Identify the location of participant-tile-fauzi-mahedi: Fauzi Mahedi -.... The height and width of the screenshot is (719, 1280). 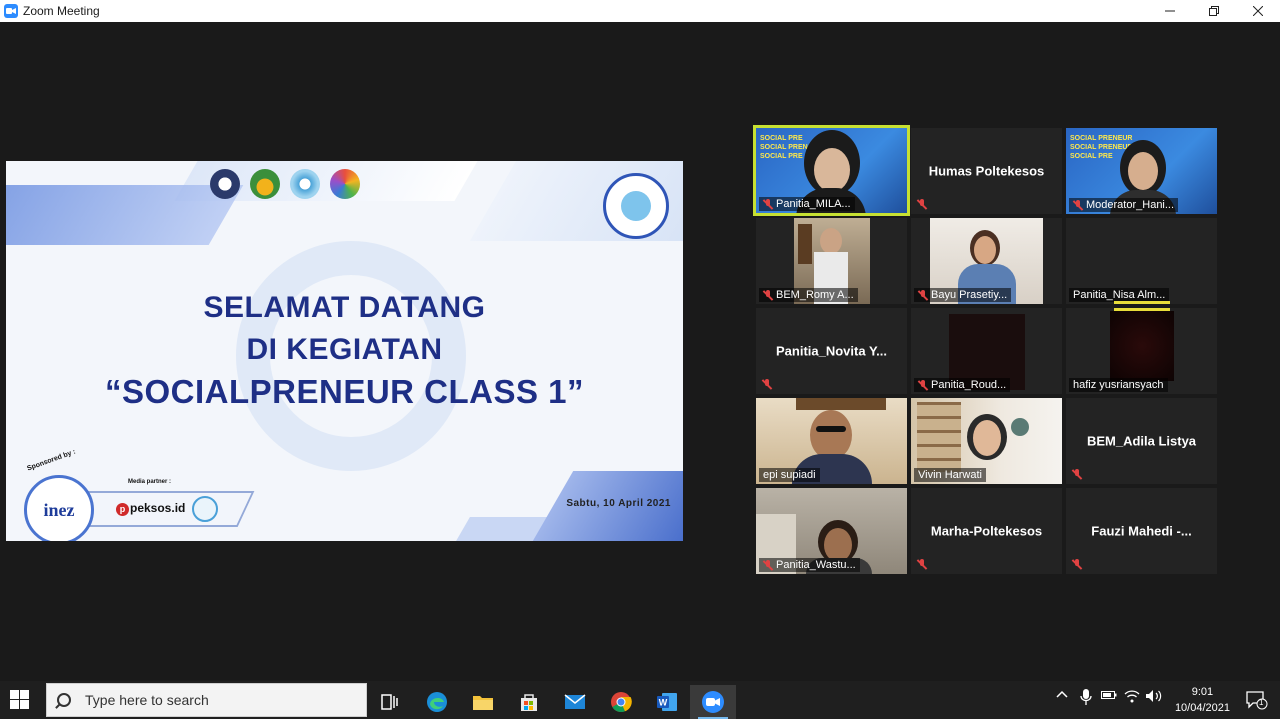
(1141, 531).